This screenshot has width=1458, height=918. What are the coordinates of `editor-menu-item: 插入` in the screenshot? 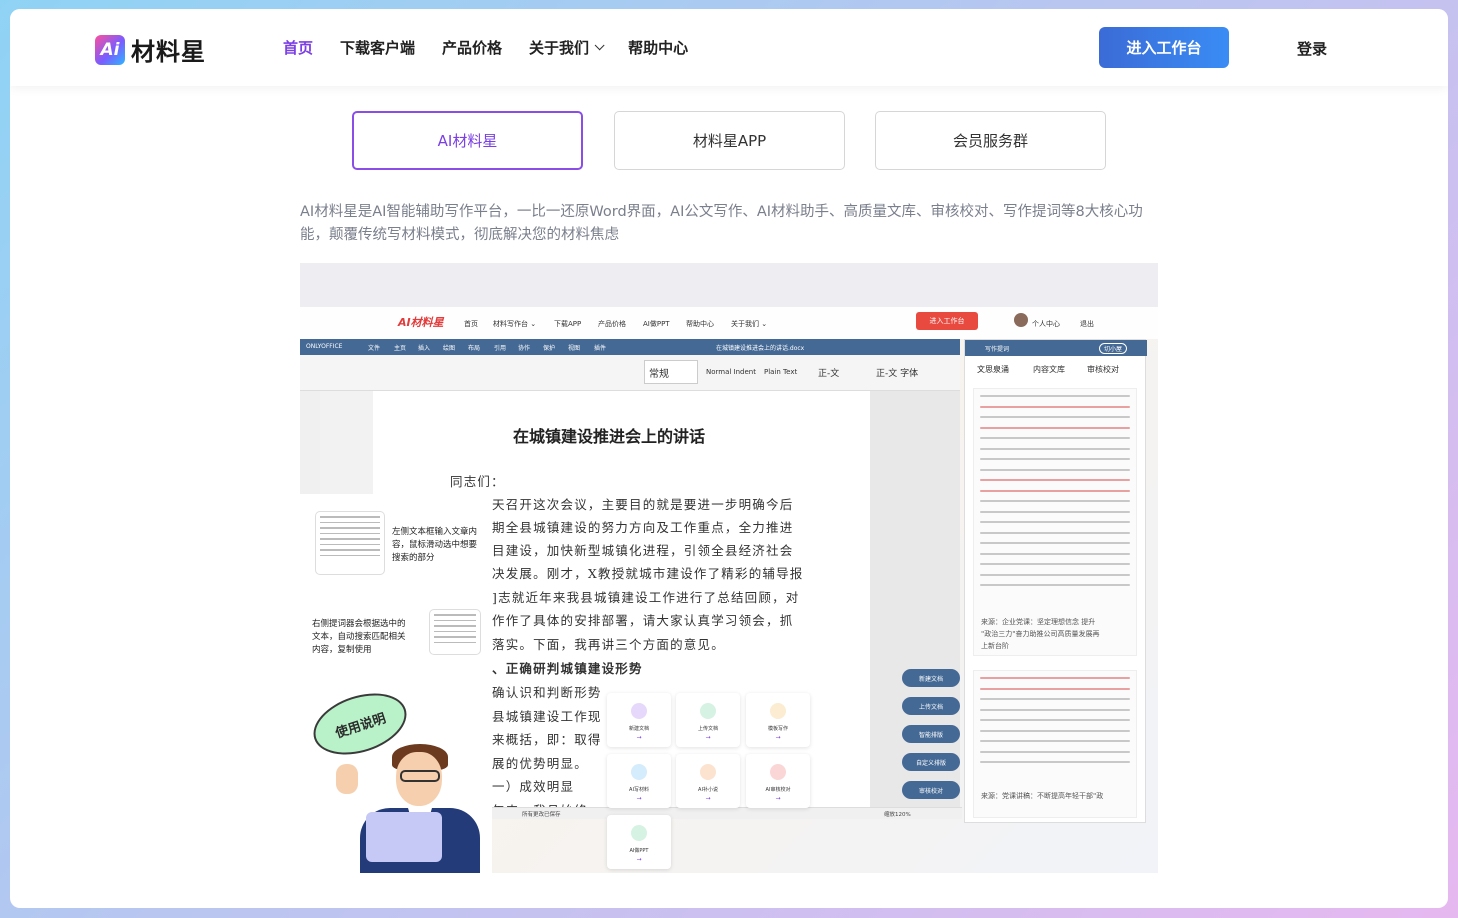 It's located at (424, 348).